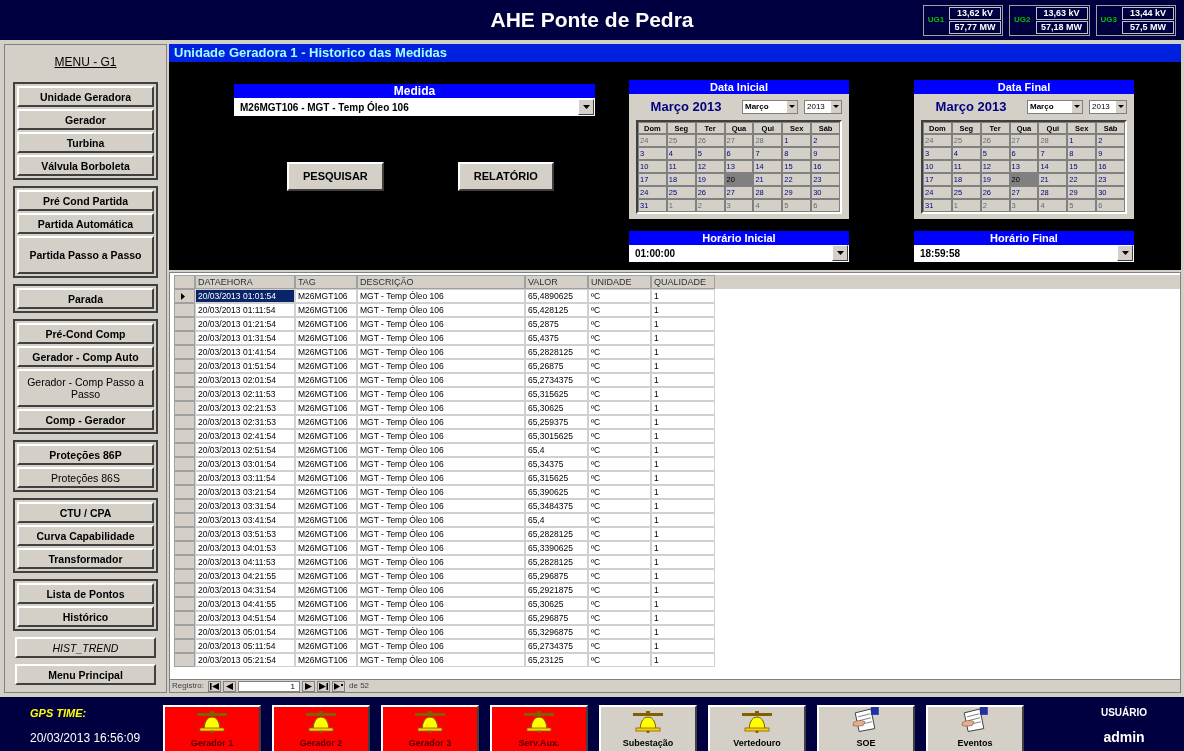 The height and width of the screenshot is (751, 1184). What do you see at coordinates (975, 728) in the screenshot?
I see `alarm-button: Eventos` at bounding box center [975, 728].